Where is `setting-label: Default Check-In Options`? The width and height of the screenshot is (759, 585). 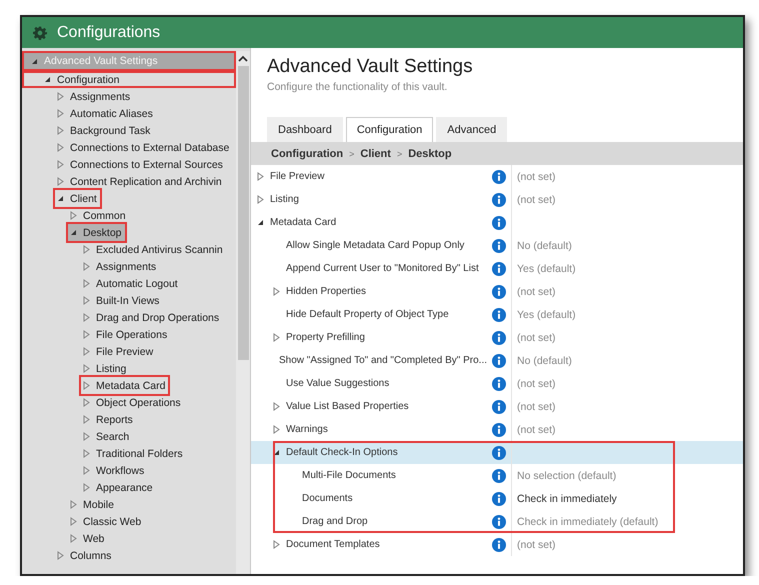 setting-label: Default Check-In Options is located at coordinates (342, 452).